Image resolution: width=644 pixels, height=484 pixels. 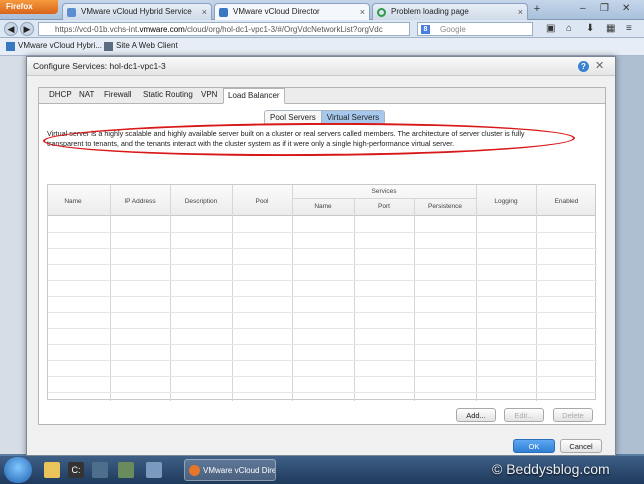 I want to click on server-manager-icon, so click(x=100, y=470).